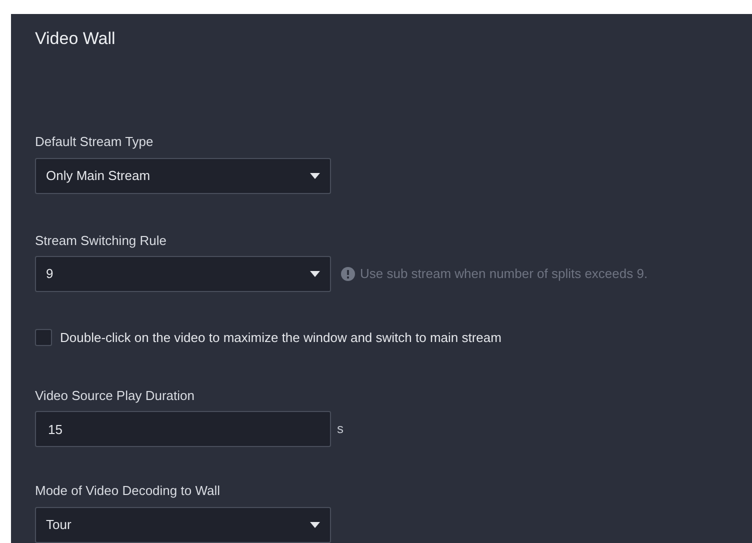 This screenshot has height=543, width=752. What do you see at coordinates (183, 429) in the screenshot?
I see `input-field: 15` at bounding box center [183, 429].